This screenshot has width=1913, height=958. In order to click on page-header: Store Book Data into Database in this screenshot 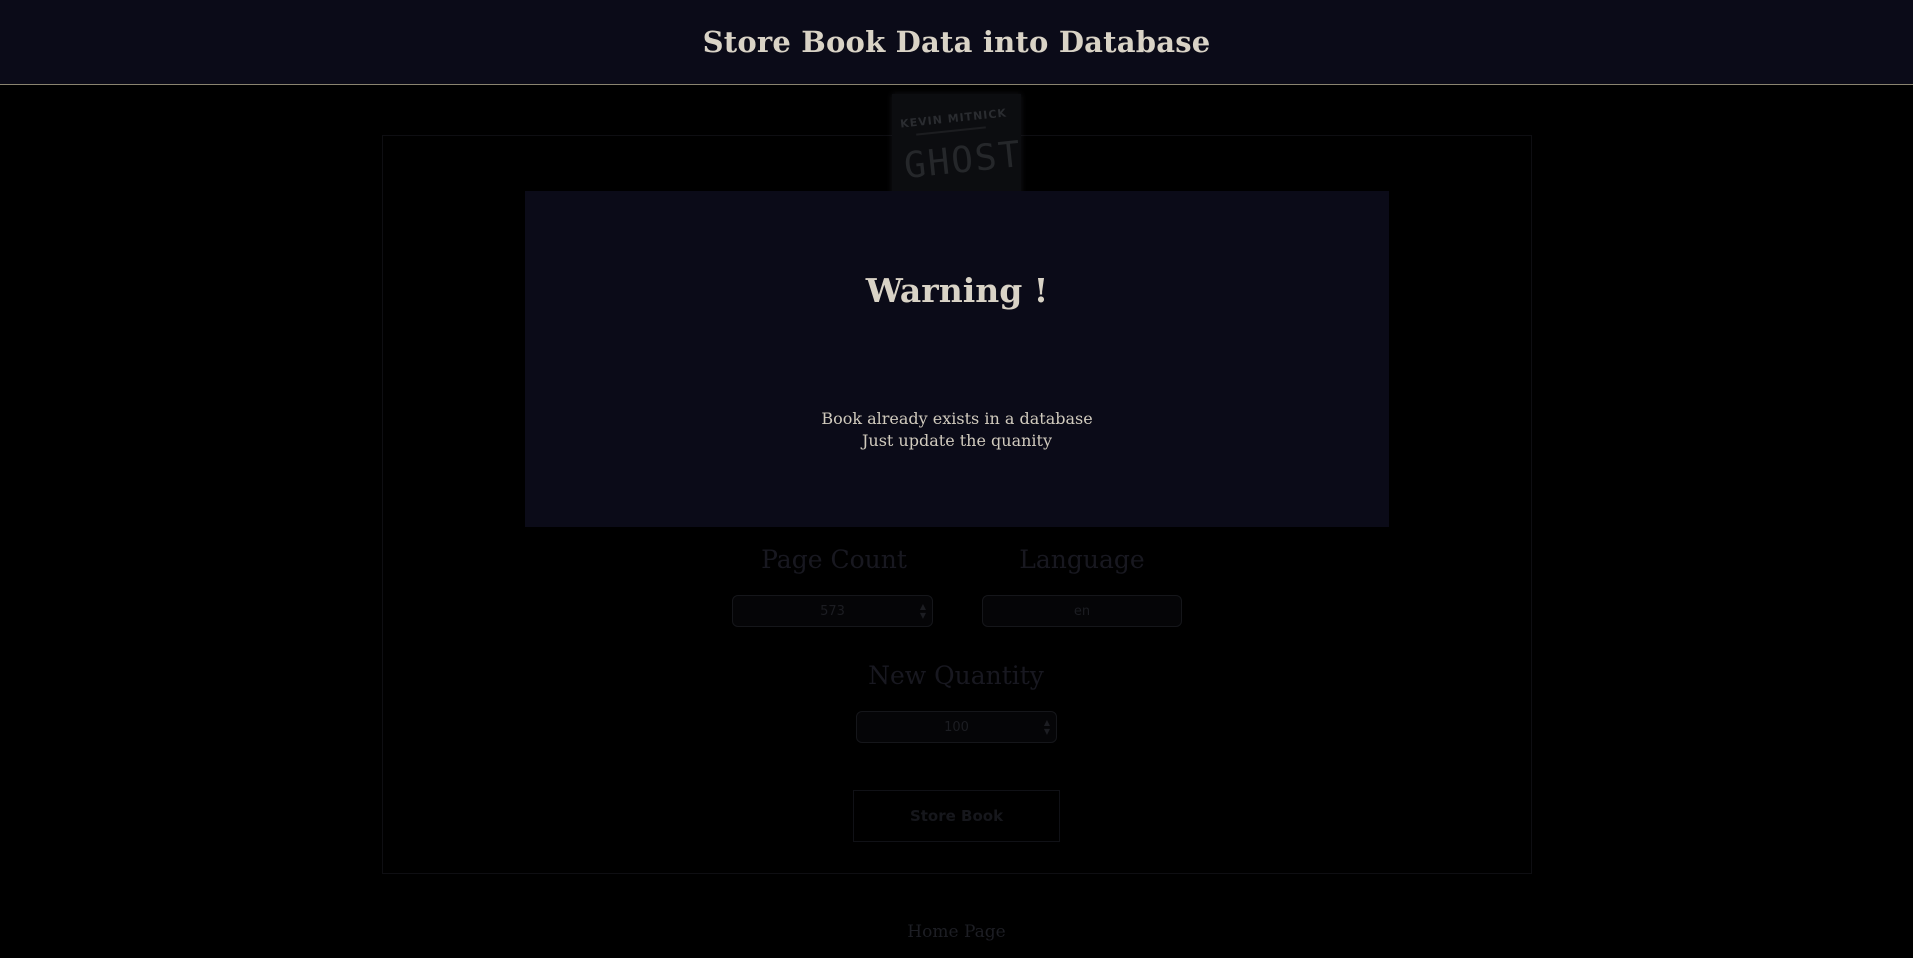, I will do `click(956, 42)`.